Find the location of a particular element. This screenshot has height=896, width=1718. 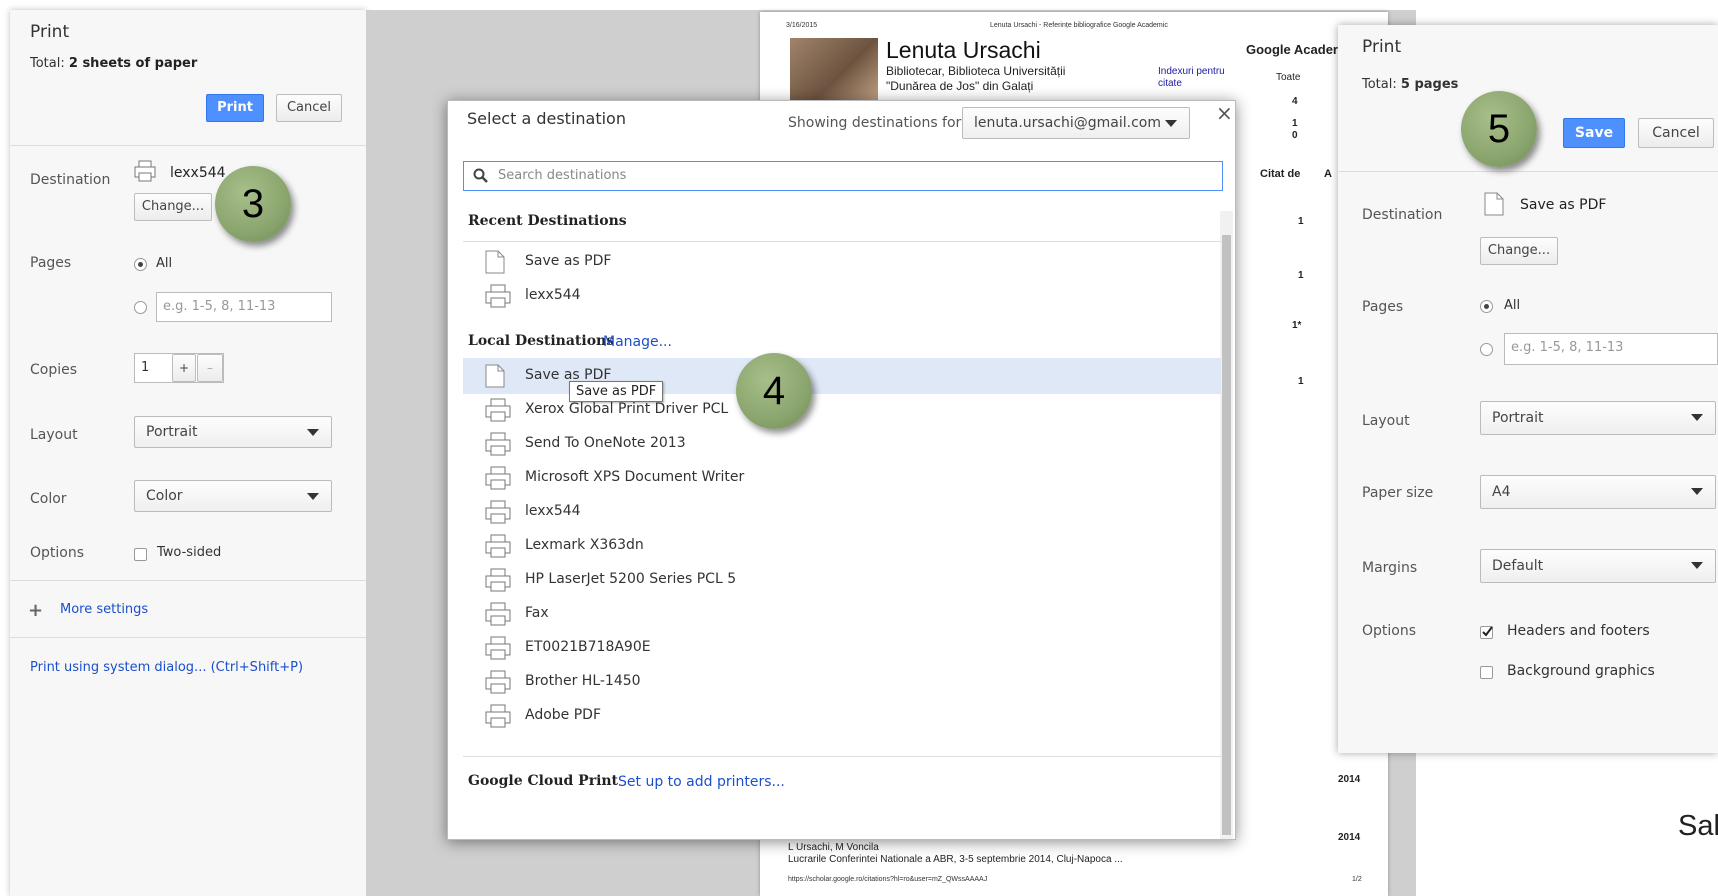

plus-icon: + is located at coordinates (36, 610).